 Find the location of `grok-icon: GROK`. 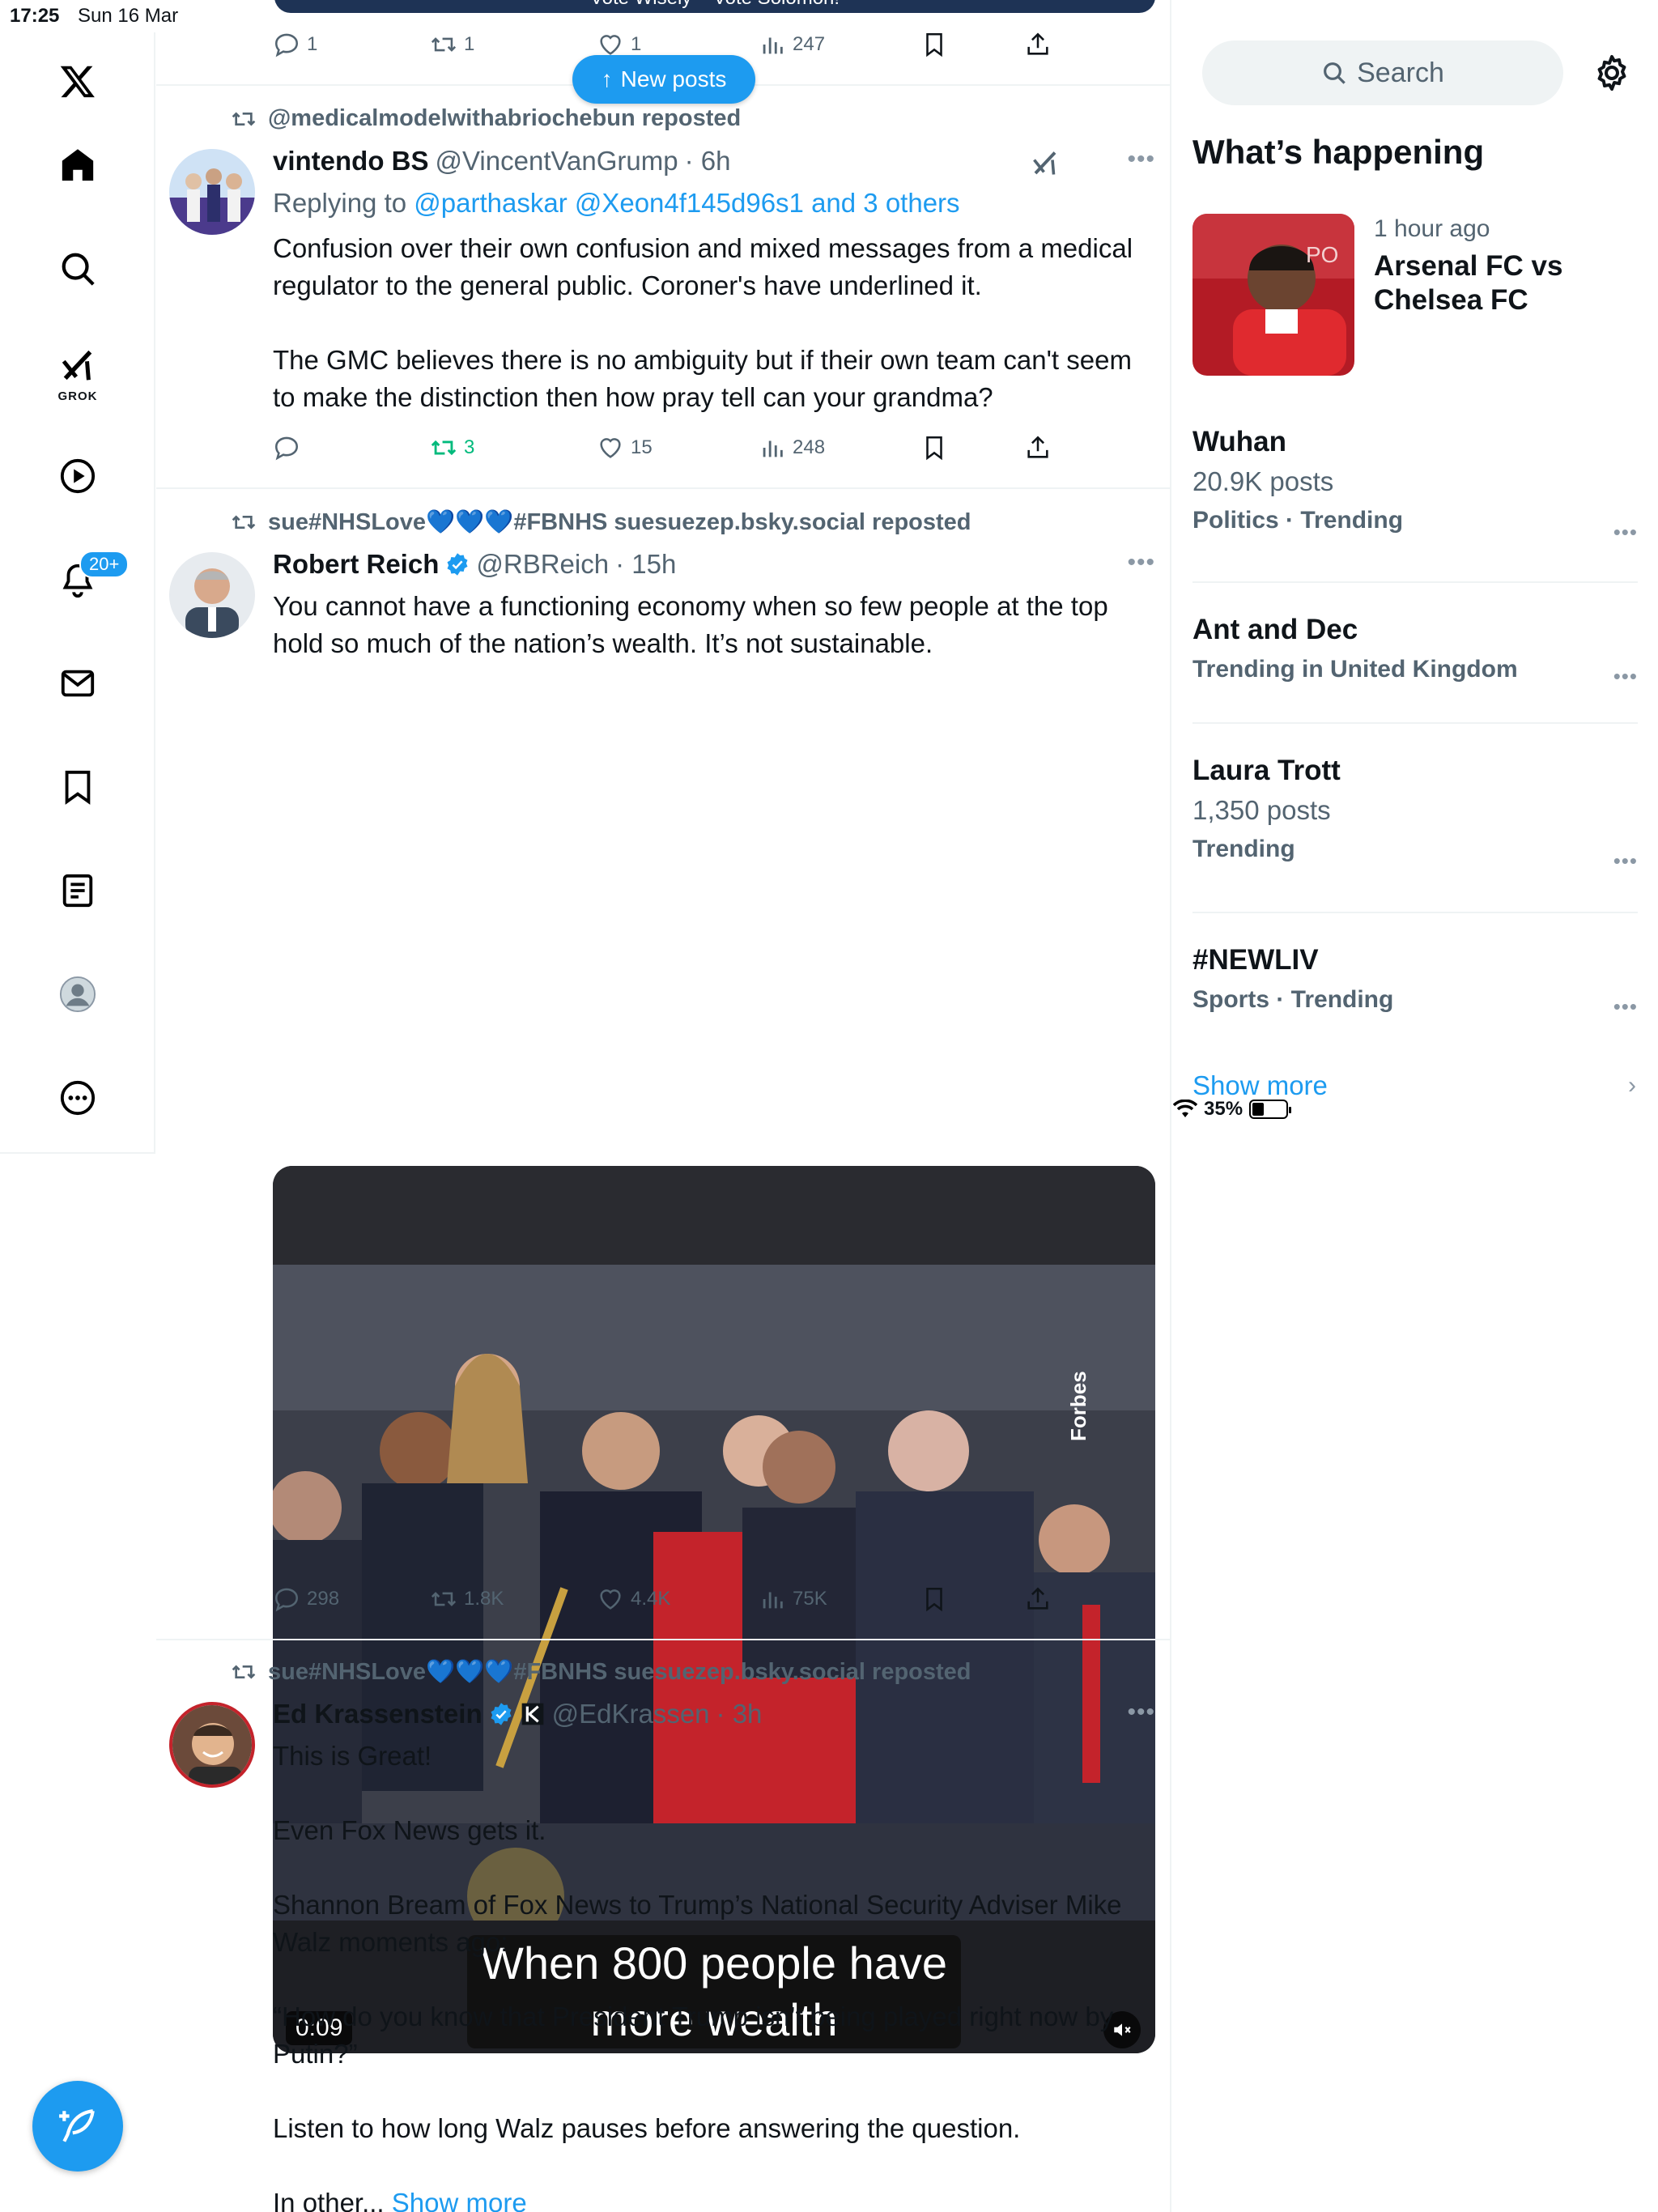

grok-icon: GROK is located at coordinates (77, 372).